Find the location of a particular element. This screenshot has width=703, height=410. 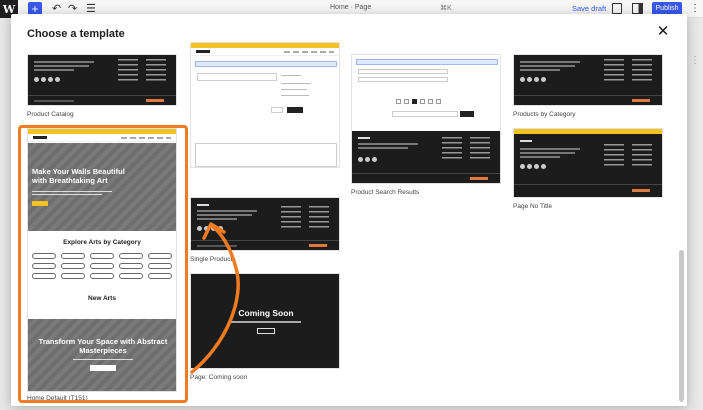

template-page-coming-soon: Coming Soon is located at coordinates (265, 321).